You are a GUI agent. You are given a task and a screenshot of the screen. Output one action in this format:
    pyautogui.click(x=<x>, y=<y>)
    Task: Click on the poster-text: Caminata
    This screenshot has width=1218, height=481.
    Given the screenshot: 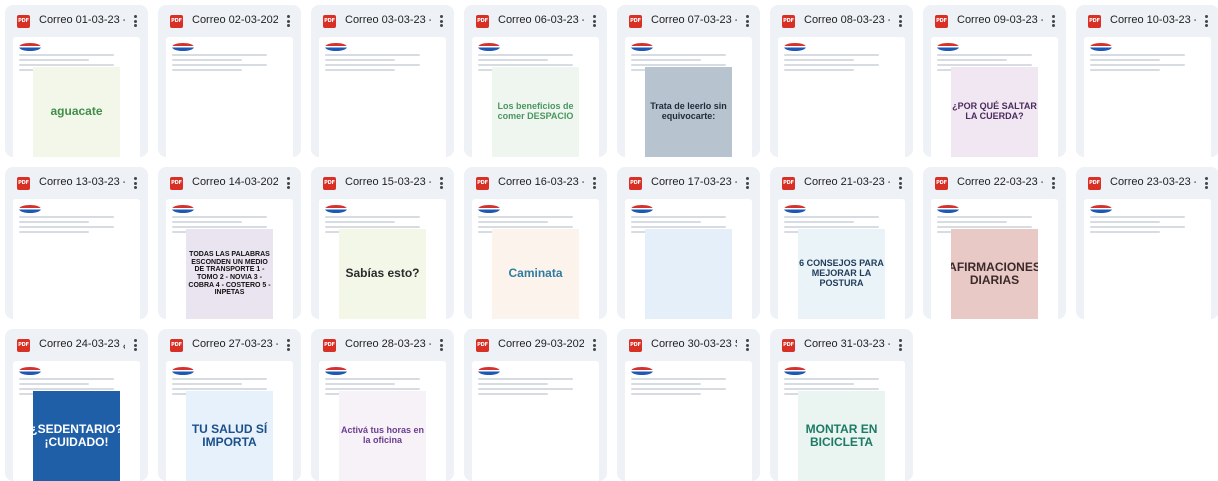 What is the action you would take?
    pyautogui.click(x=535, y=273)
    